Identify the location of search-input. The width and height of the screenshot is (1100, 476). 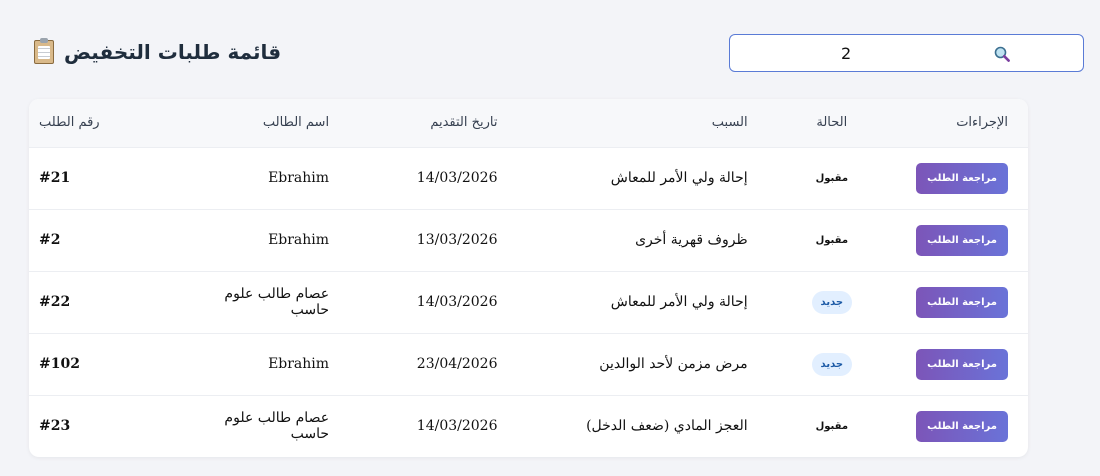
(961, 53).